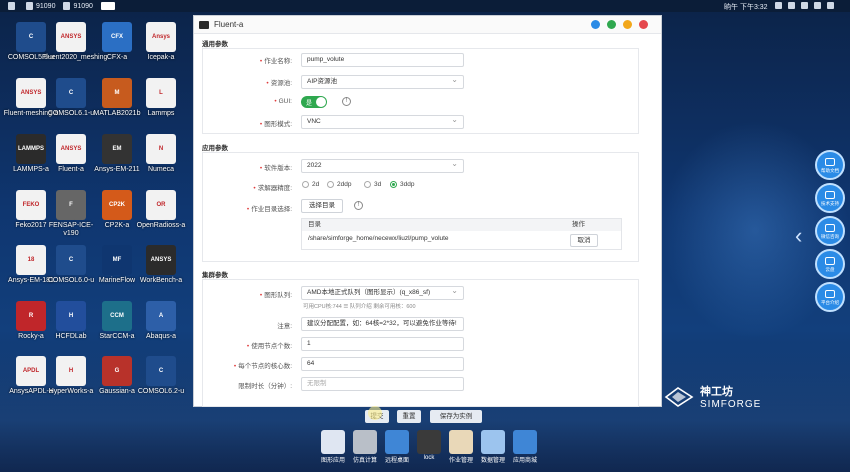 This screenshot has width=850, height=472. What do you see at coordinates (382, 121) in the screenshot?
I see `graphics-mode-select: VNC` at bounding box center [382, 121].